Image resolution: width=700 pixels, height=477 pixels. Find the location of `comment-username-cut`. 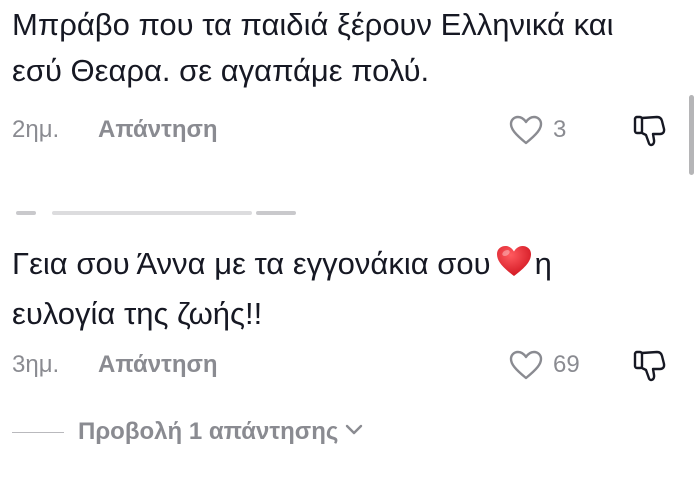

comment-username-cut is located at coordinates (157, 213).